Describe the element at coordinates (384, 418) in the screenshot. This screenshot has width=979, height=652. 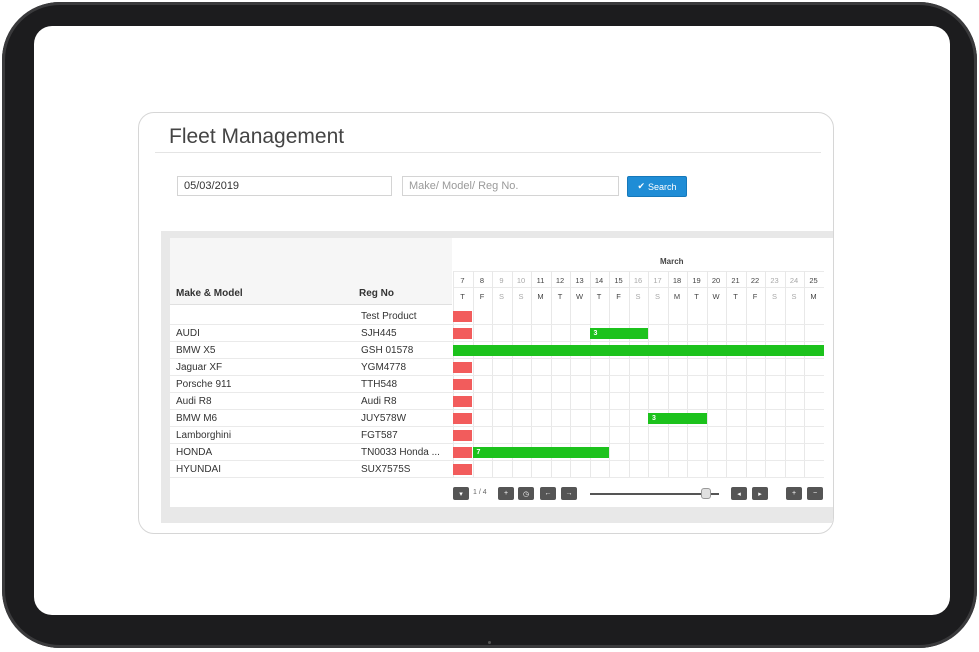
I see `vehicle-reg-no: JUY578W` at that location.